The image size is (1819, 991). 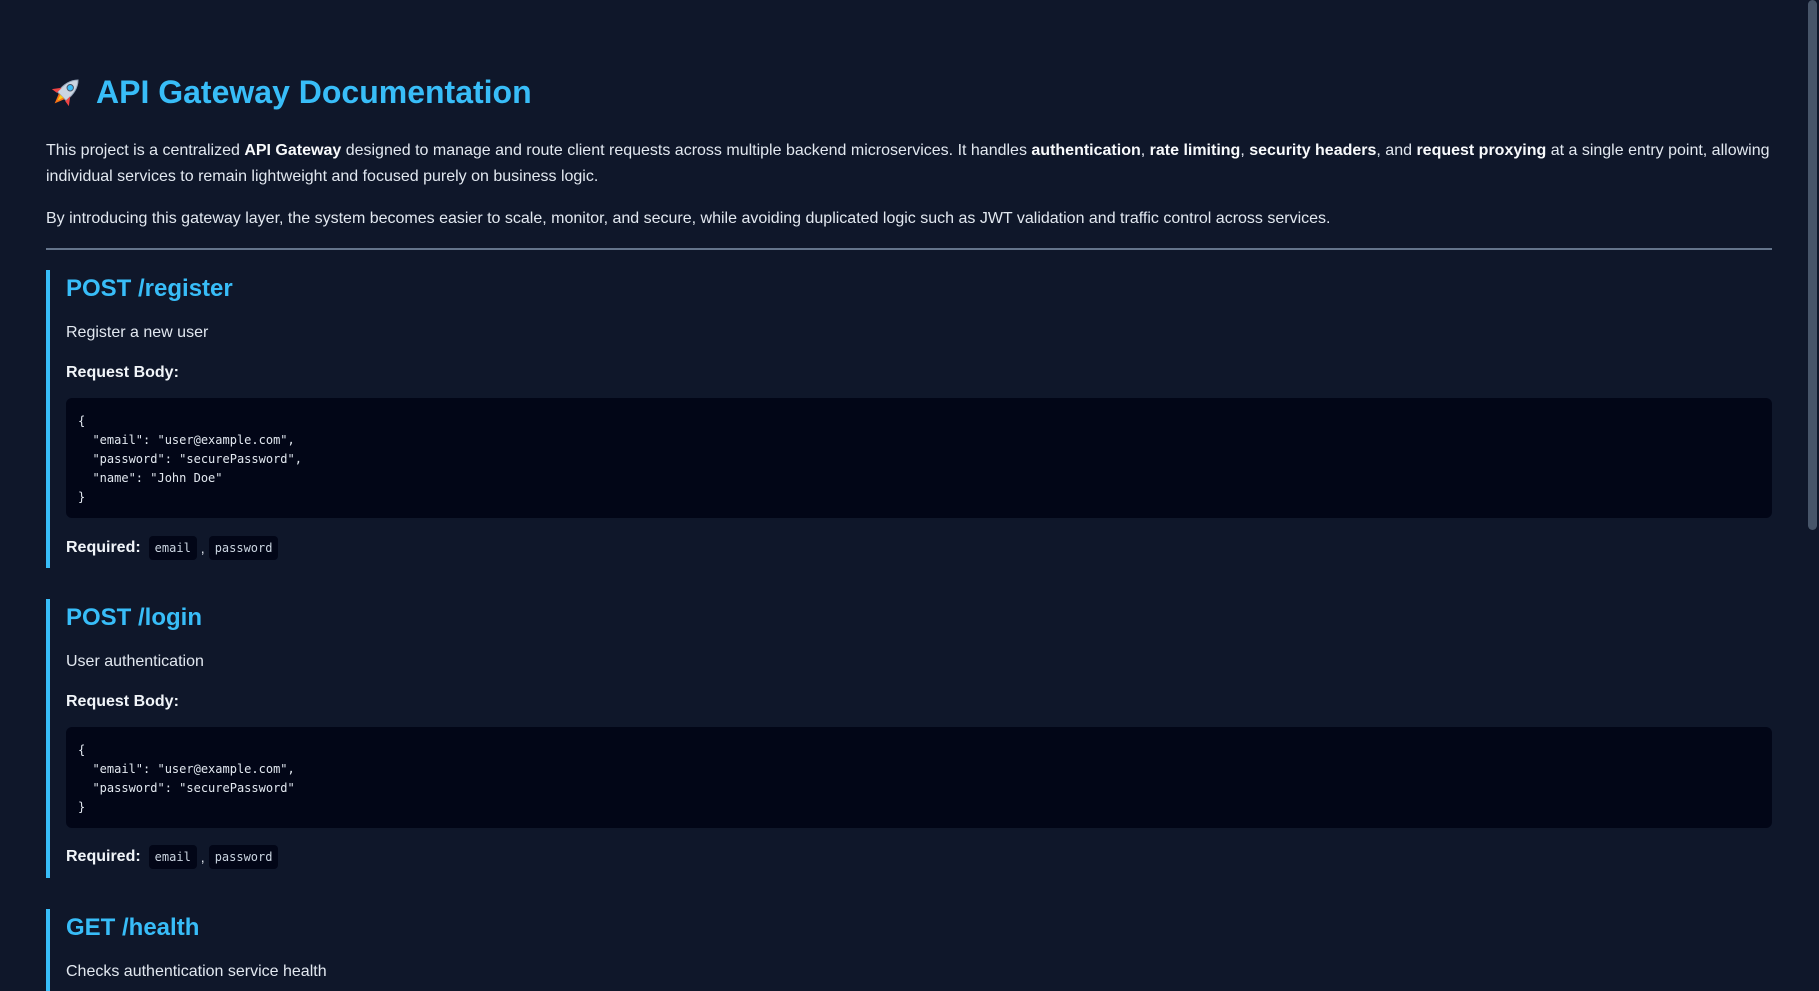 I want to click on endpoint-heading: GET /health, so click(x=133, y=927).